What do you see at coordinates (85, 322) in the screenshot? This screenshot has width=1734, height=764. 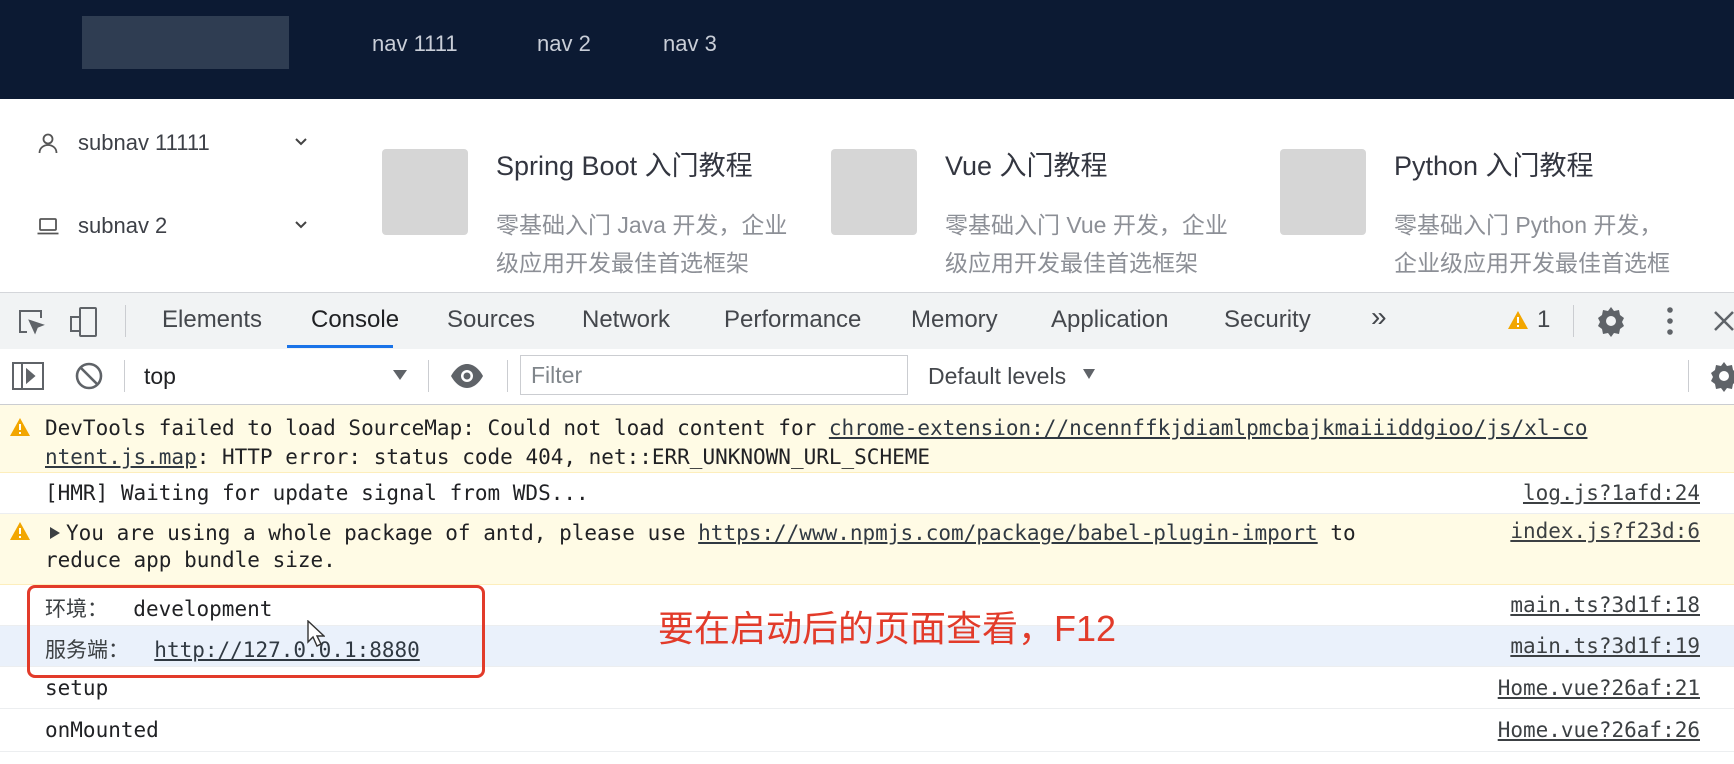 I see `device-toolbar-icon` at bounding box center [85, 322].